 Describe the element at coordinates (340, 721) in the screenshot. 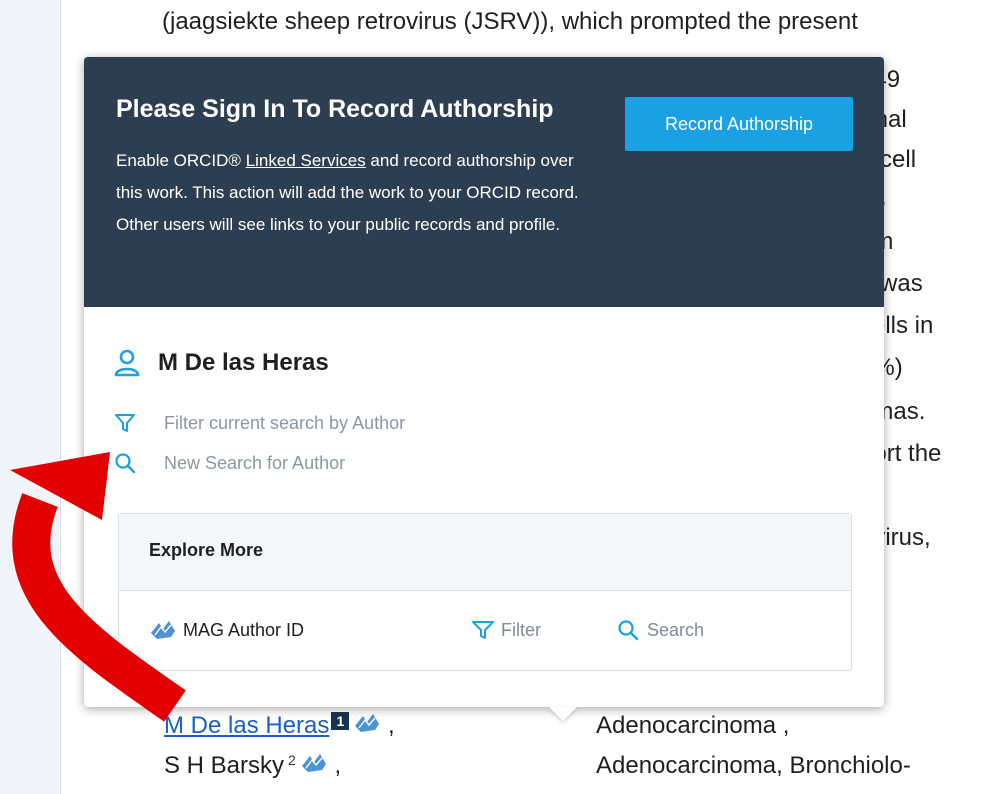

I see `author-affiliation-badge: 1` at that location.